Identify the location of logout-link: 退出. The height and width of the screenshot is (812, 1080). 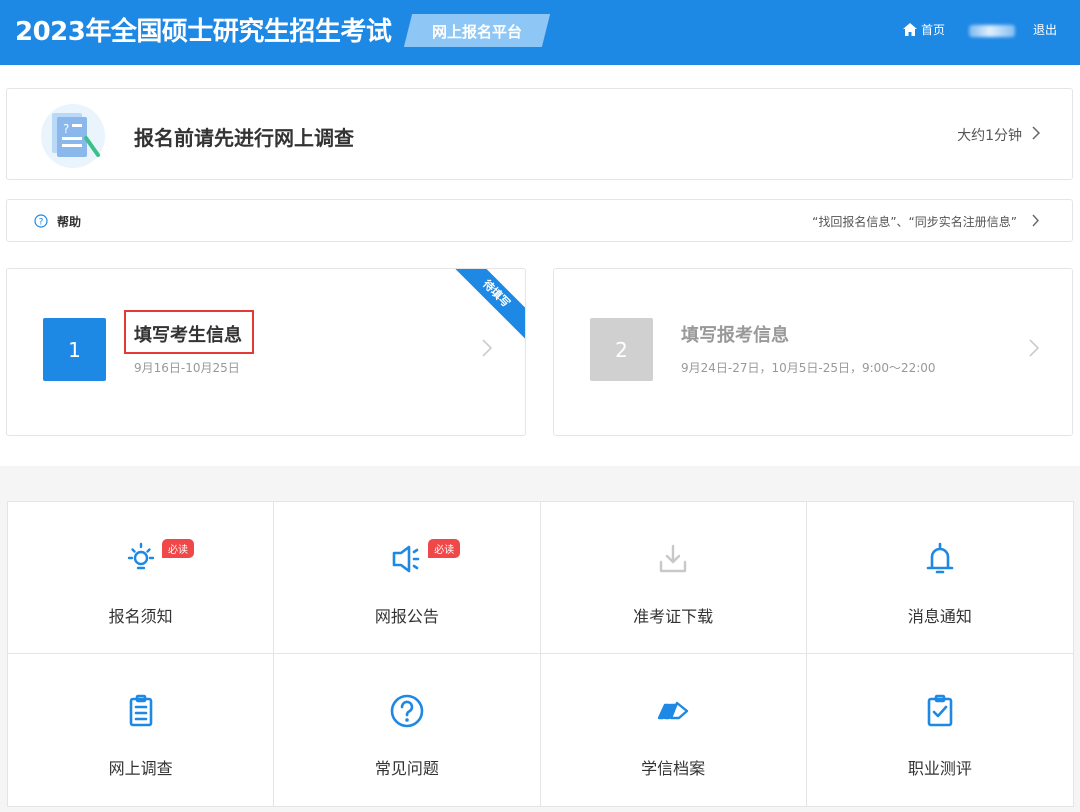
(1045, 29).